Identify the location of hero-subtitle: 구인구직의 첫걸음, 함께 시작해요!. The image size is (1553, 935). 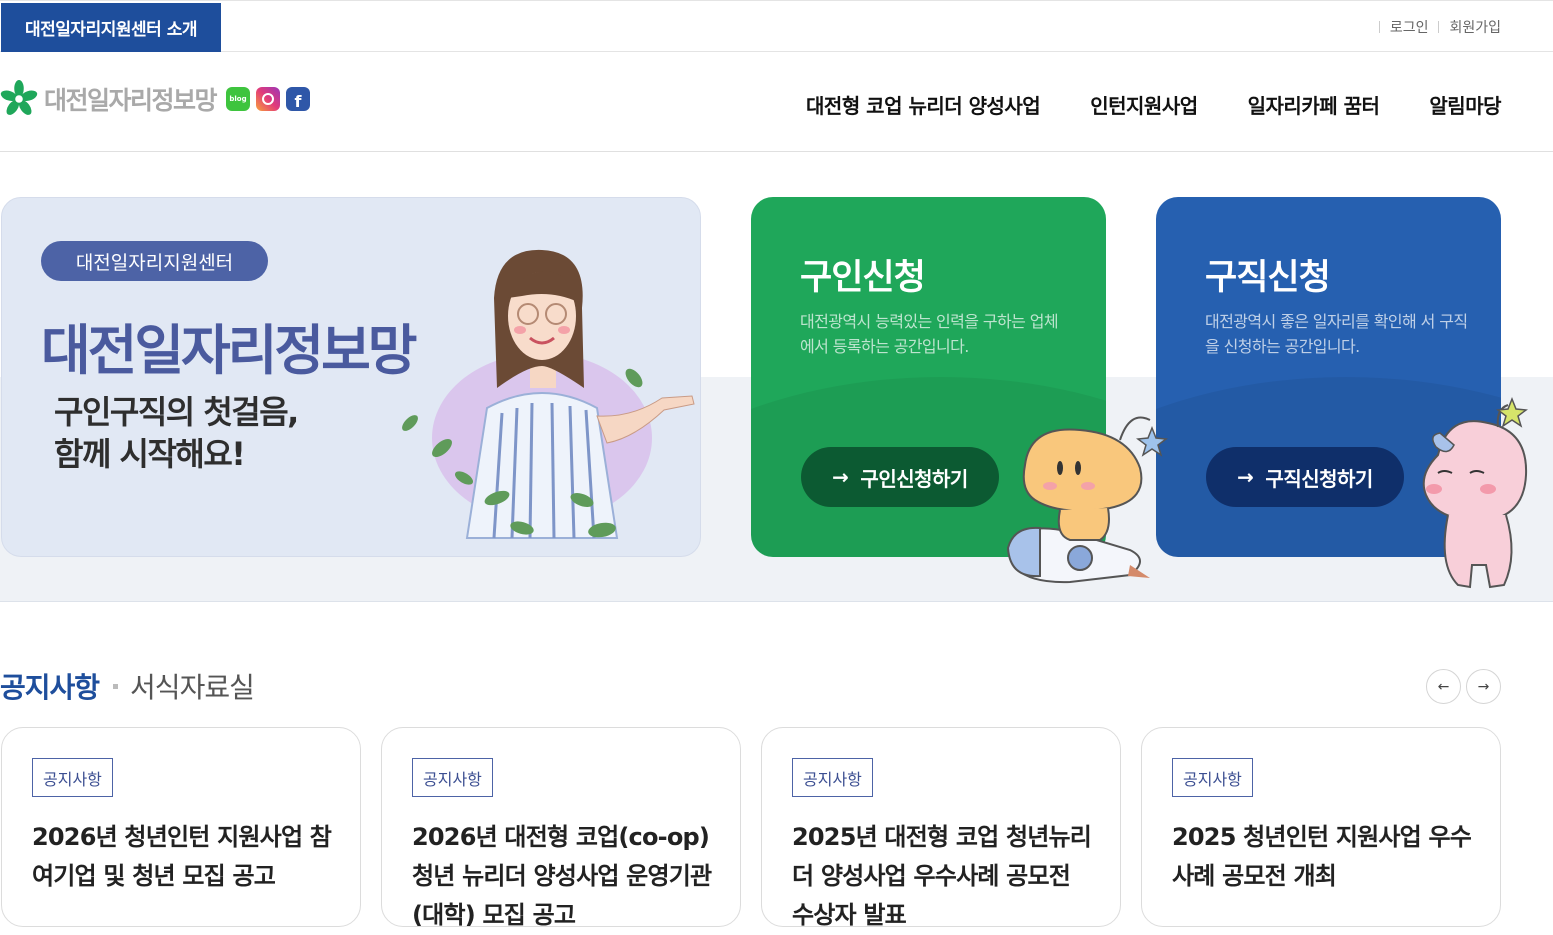
(176, 433).